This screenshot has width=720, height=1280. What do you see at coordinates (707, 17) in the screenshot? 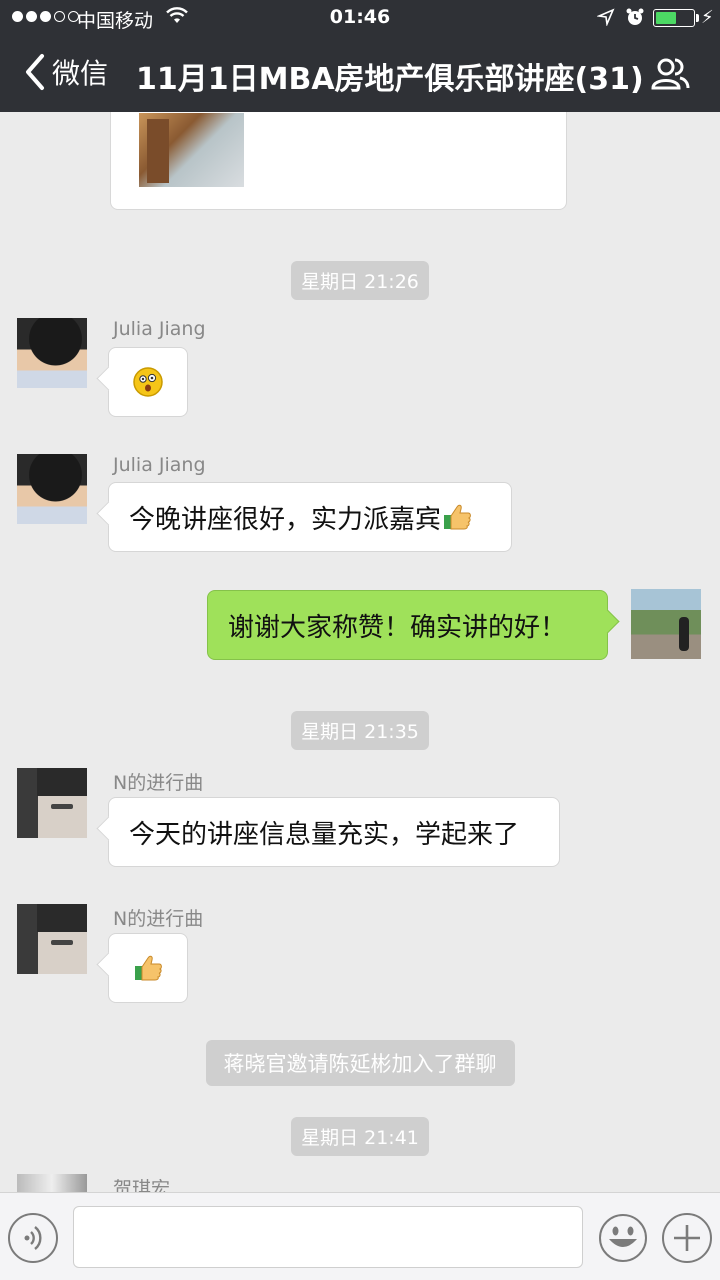
I see `charging-bolt-icon: ⚡` at bounding box center [707, 17].